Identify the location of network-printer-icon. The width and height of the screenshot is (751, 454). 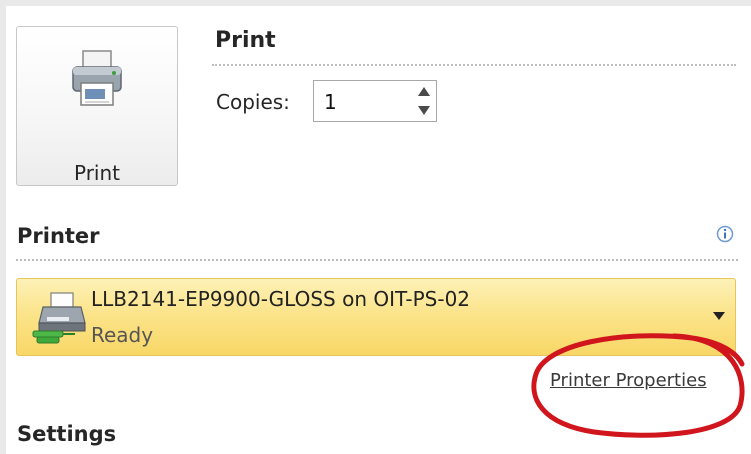
(59, 318).